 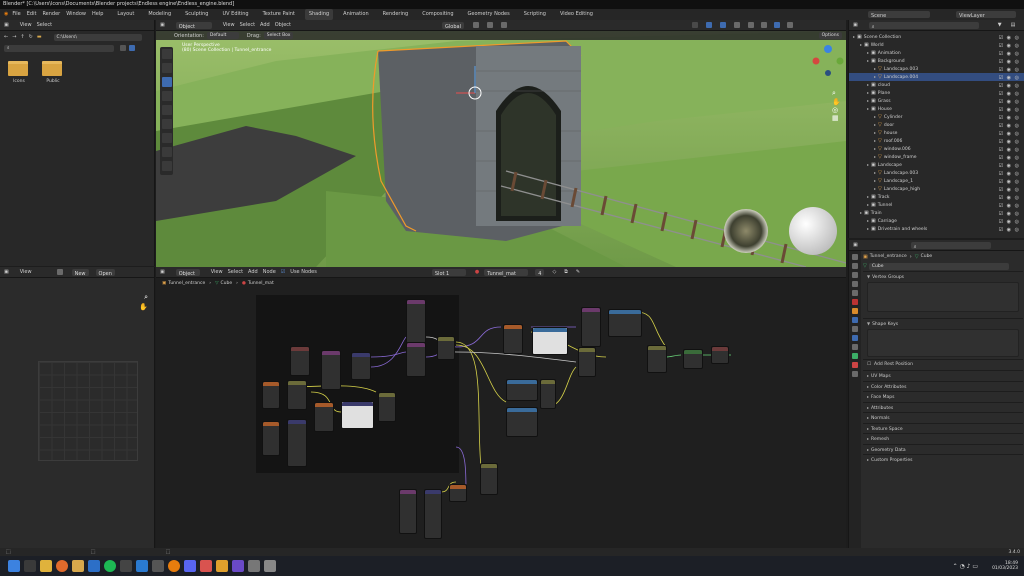 What do you see at coordinates (986, 15) in the screenshot?
I see `view-layer-selector: ViewLayer` at bounding box center [986, 15].